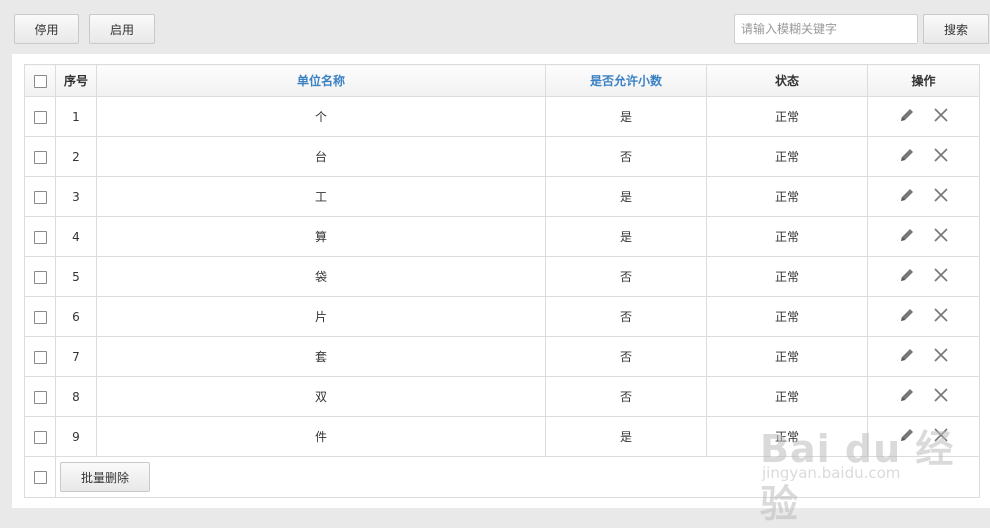 This screenshot has width=990, height=528. Describe the element at coordinates (517, 477) in the screenshot. I see `footer-actions-cell: 批量删除` at that location.